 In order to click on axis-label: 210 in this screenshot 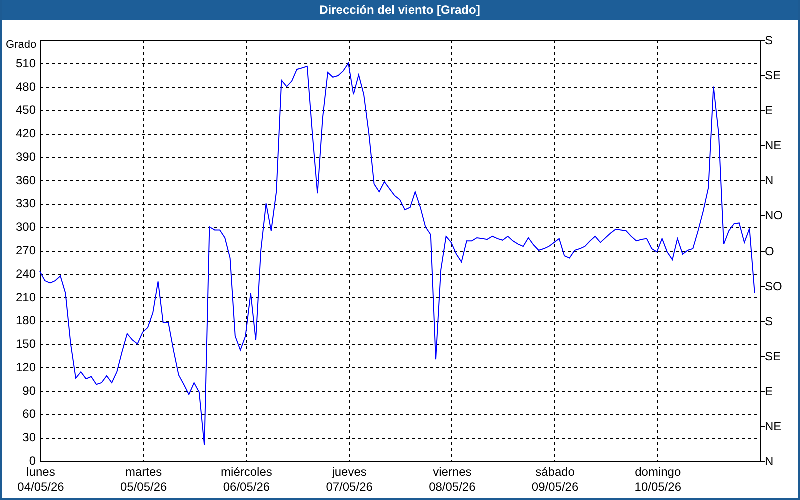, I will do `click(26, 297)`.